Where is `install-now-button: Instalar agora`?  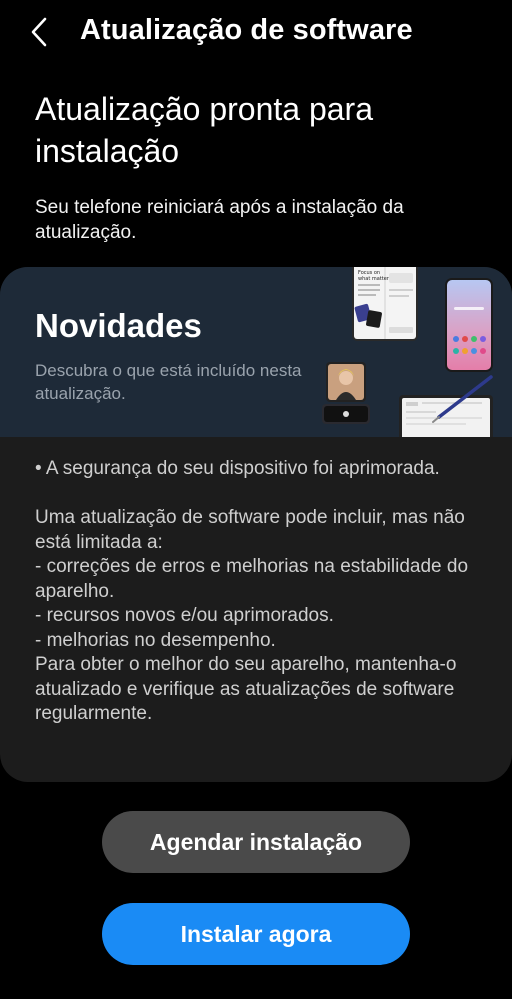 install-now-button: Instalar agora is located at coordinates (256, 934).